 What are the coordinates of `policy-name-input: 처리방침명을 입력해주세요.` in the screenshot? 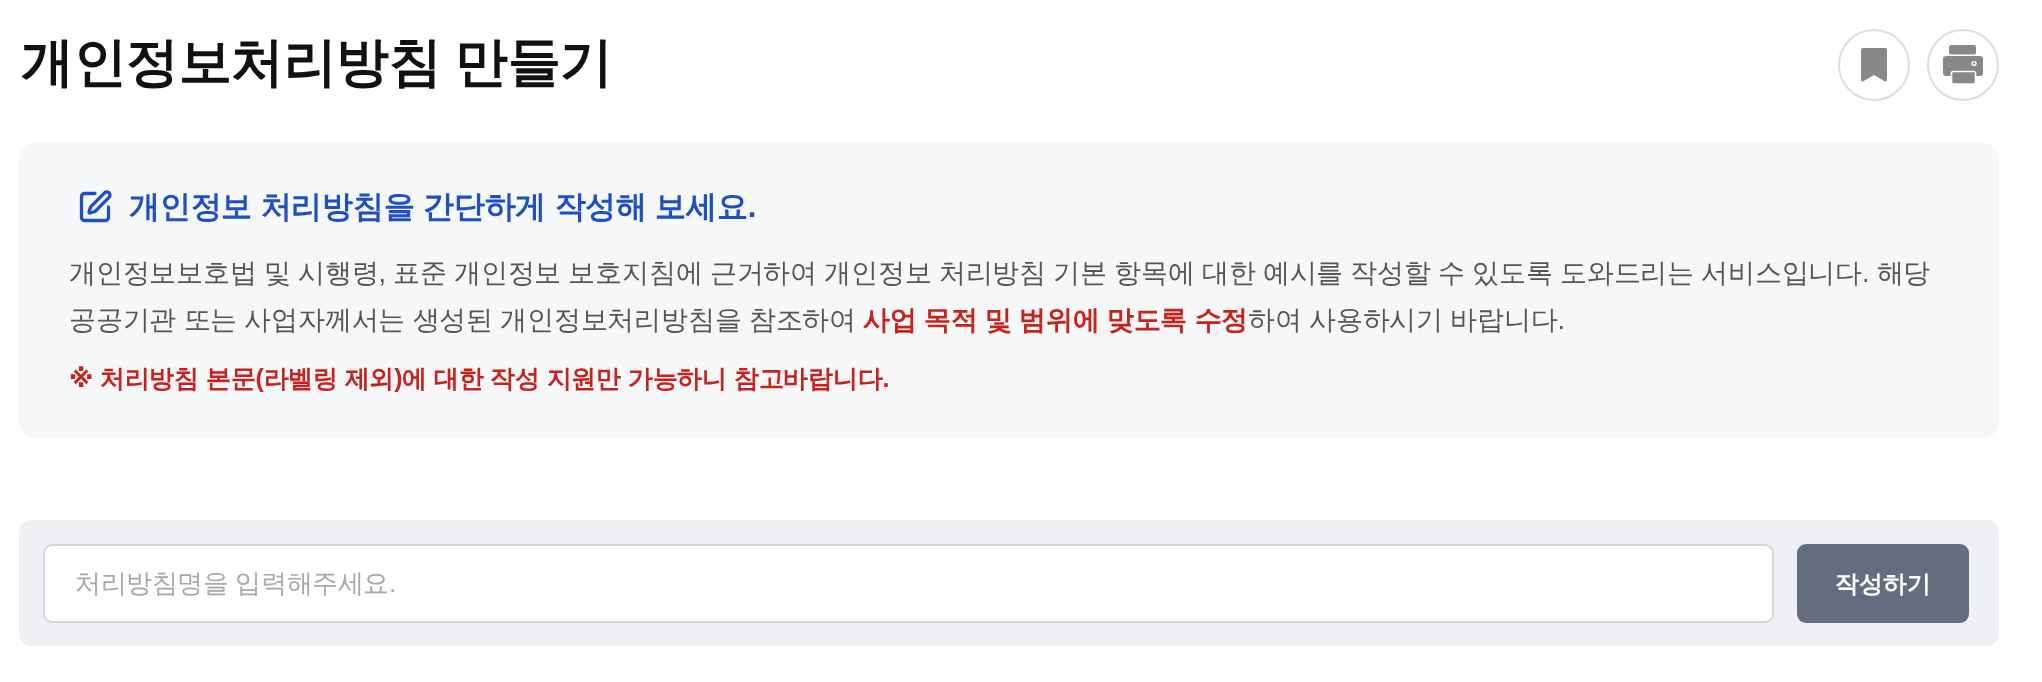 It's located at (908, 584).